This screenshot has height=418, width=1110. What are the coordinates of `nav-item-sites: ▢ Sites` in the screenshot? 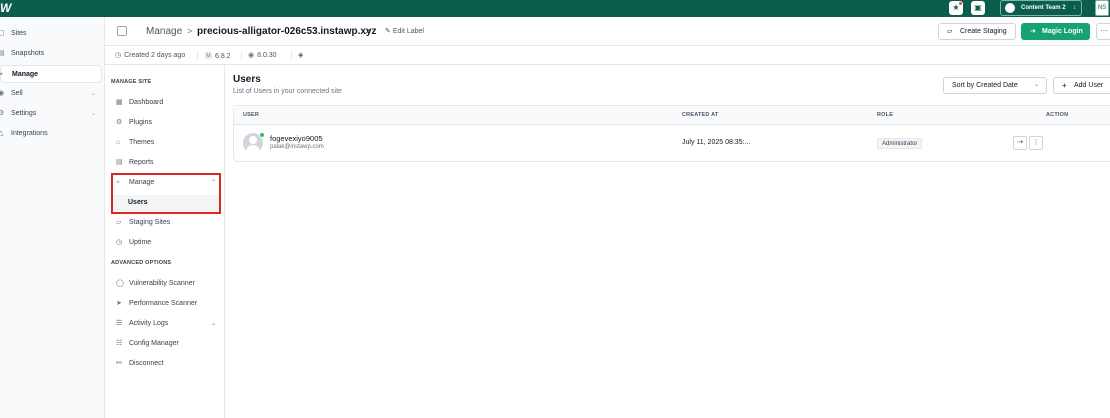 It's located at (51, 34).